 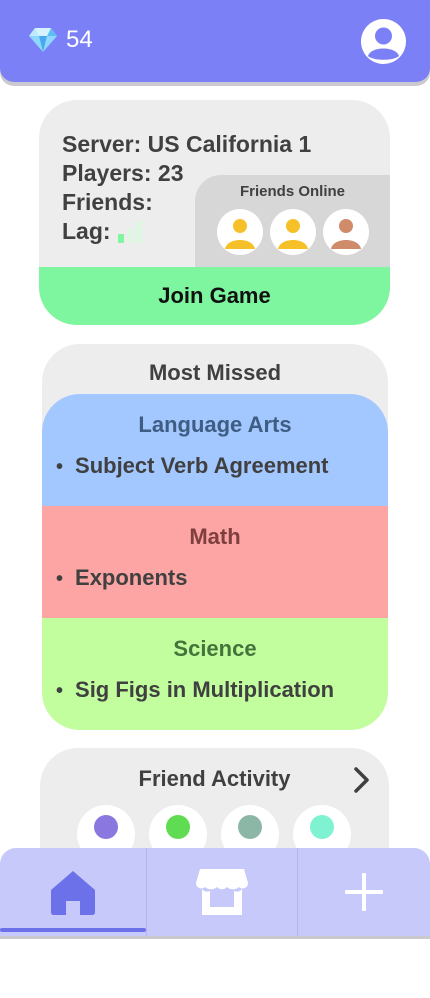 What do you see at coordinates (215, 424) in the screenshot?
I see `subject-name: Language Arts` at bounding box center [215, 424].